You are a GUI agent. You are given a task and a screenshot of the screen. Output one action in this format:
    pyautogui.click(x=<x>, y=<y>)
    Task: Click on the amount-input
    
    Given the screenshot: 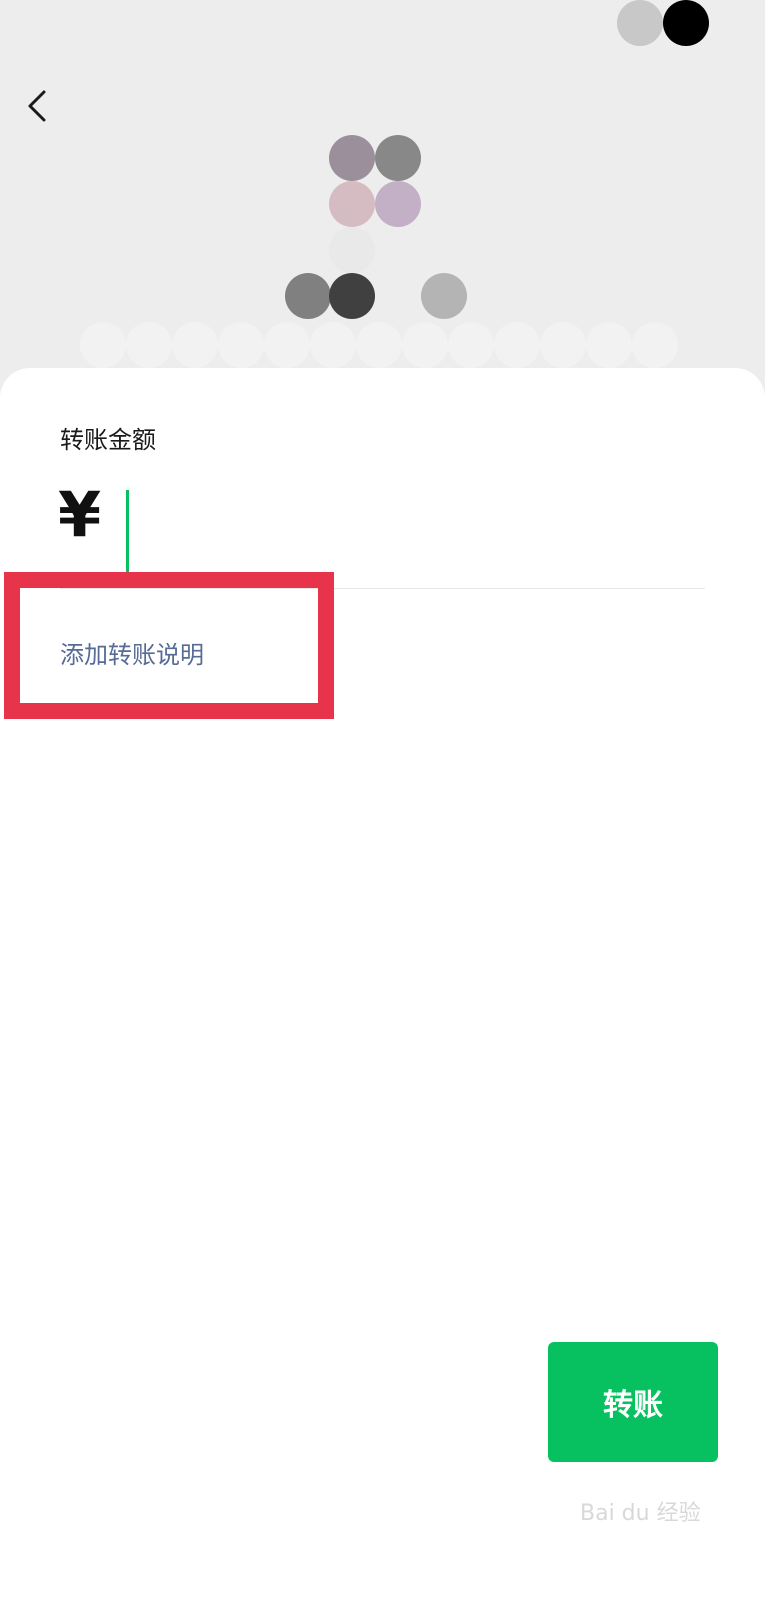 What is the action you would take?
    pyautogui.click(x=407, y=531)
    